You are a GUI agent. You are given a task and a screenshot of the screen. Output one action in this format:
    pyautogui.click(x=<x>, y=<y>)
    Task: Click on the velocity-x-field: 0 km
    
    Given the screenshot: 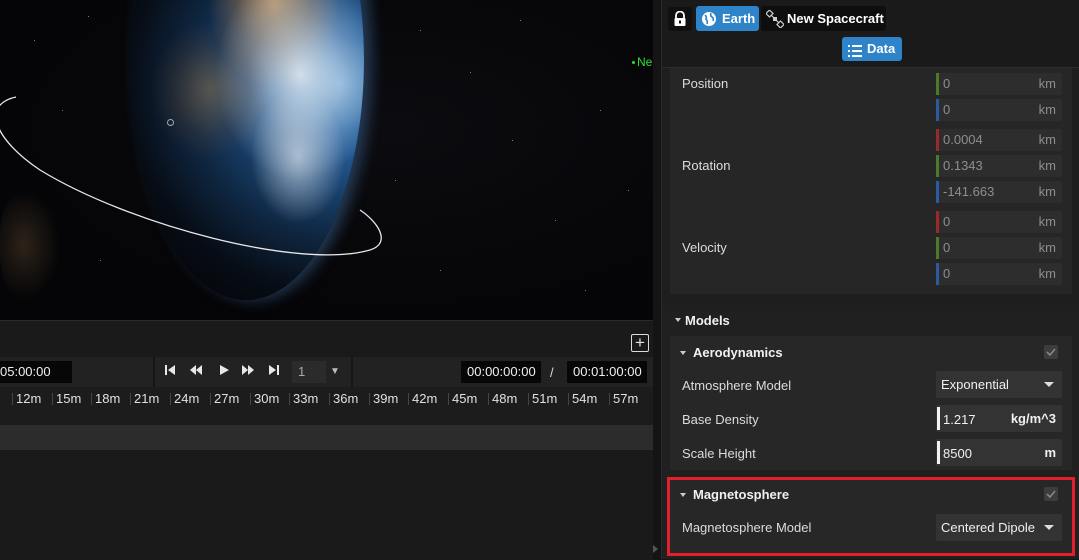 What is the action you would take?
    pyautogui.click(x=999, y=222)
    